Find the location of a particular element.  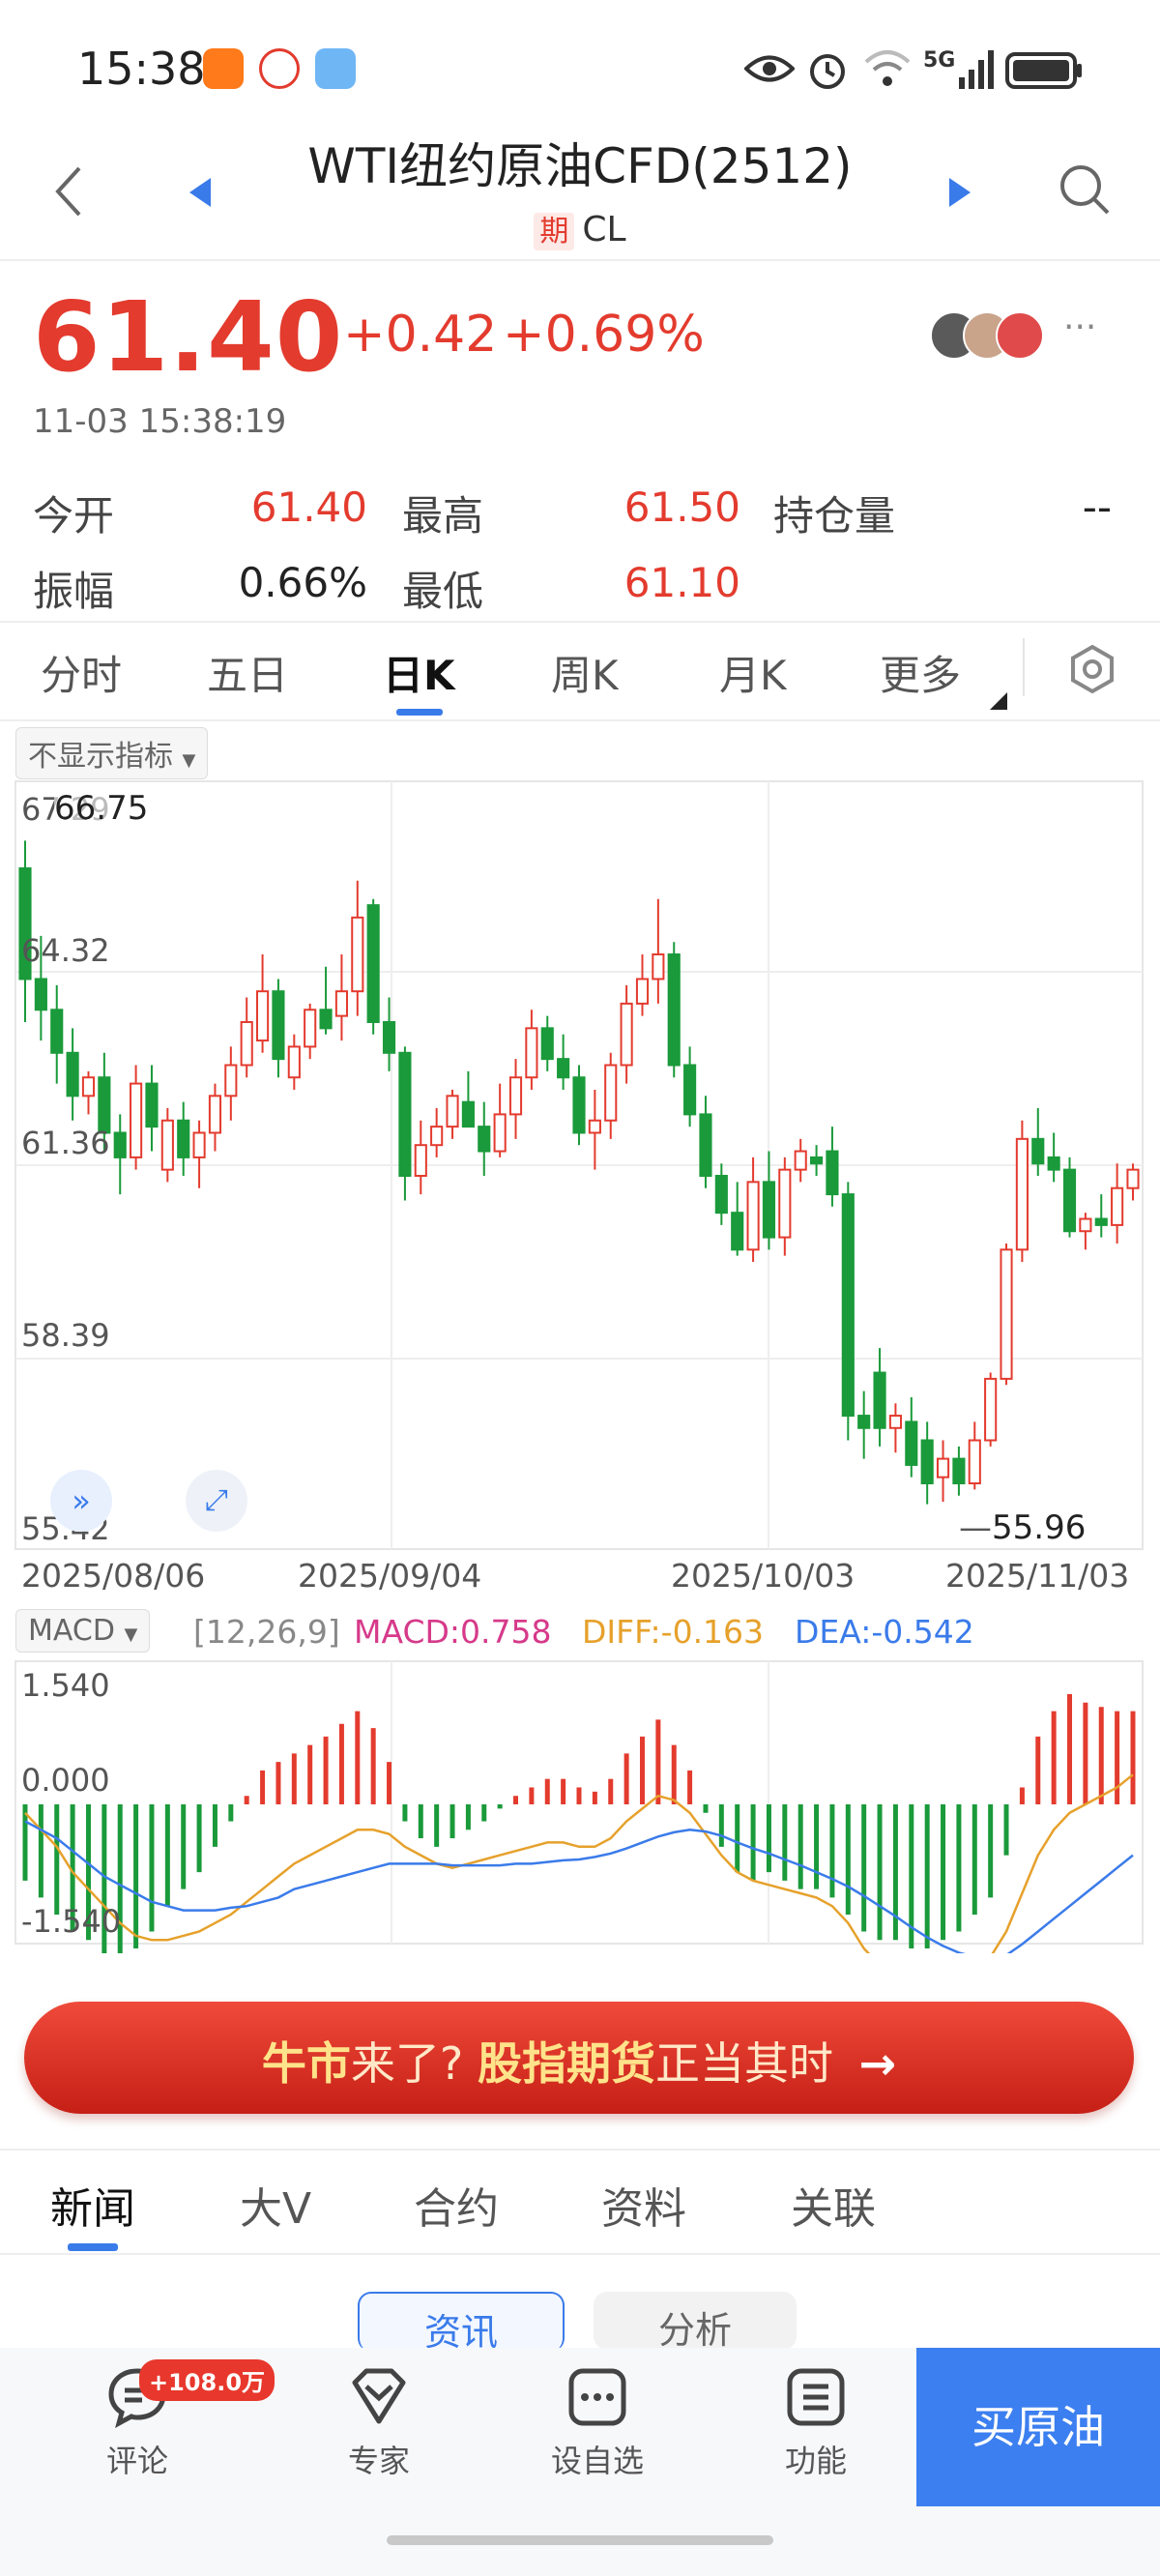

macd-y-tick: -1.540 is located at coordinates (71, 1921).